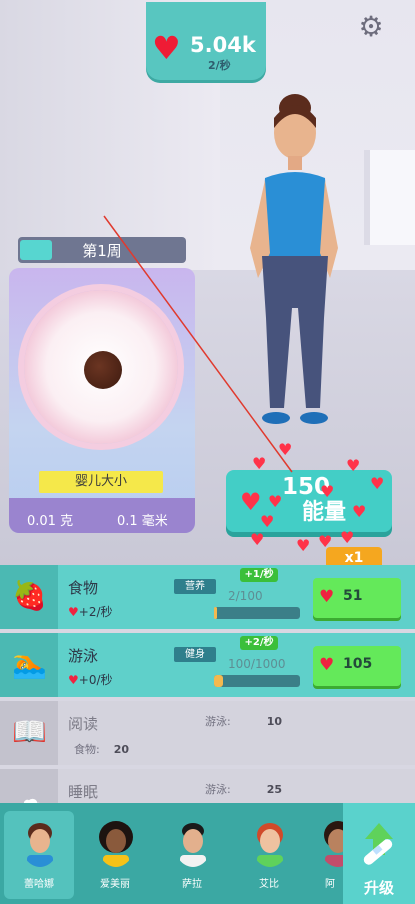  What do you see at coordinates (83, 724) in the screenshot?
I see `activity-name: 阅读` at bounding box center [83, 724].